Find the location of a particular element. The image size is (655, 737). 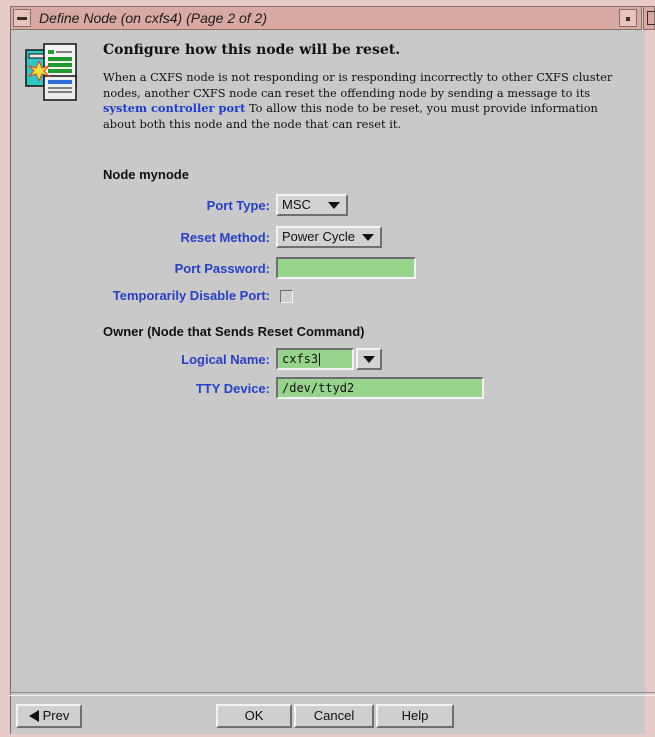

page-heading: Configure how this node will be reset. is located at coordinates (252, 50).